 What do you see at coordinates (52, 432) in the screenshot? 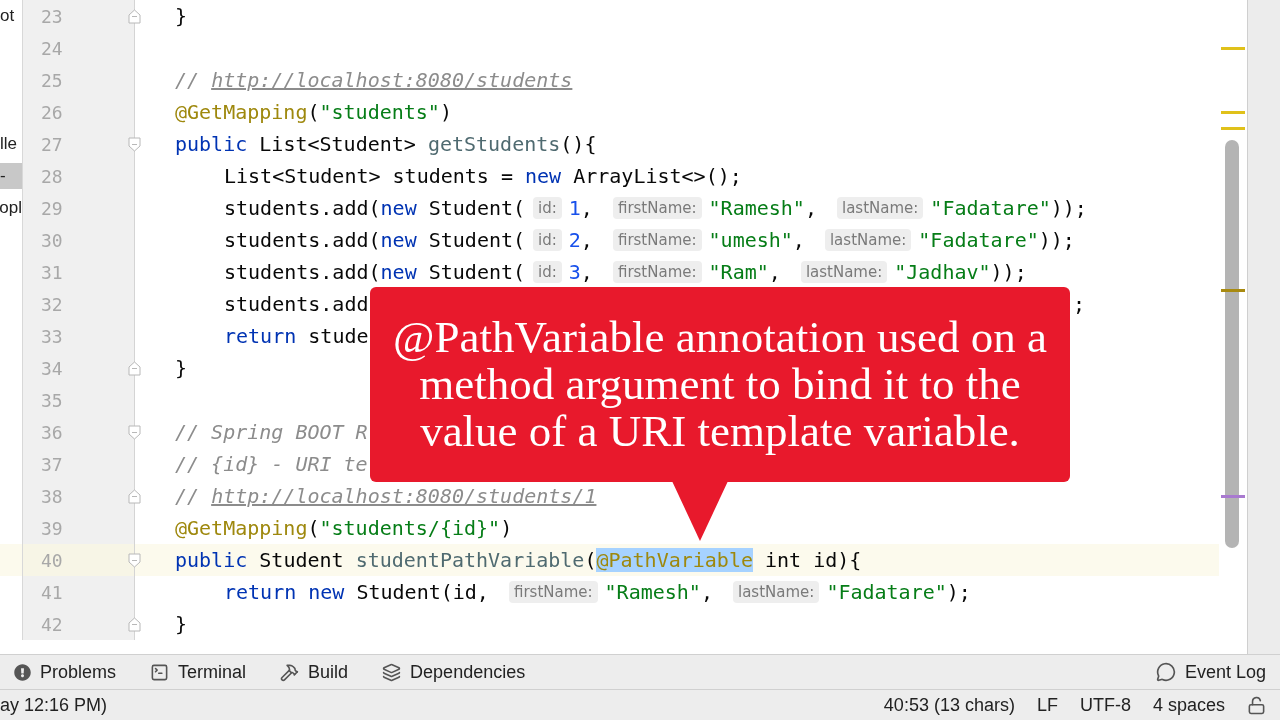
I see `line-number: 36` at bounding box center [52, 432].